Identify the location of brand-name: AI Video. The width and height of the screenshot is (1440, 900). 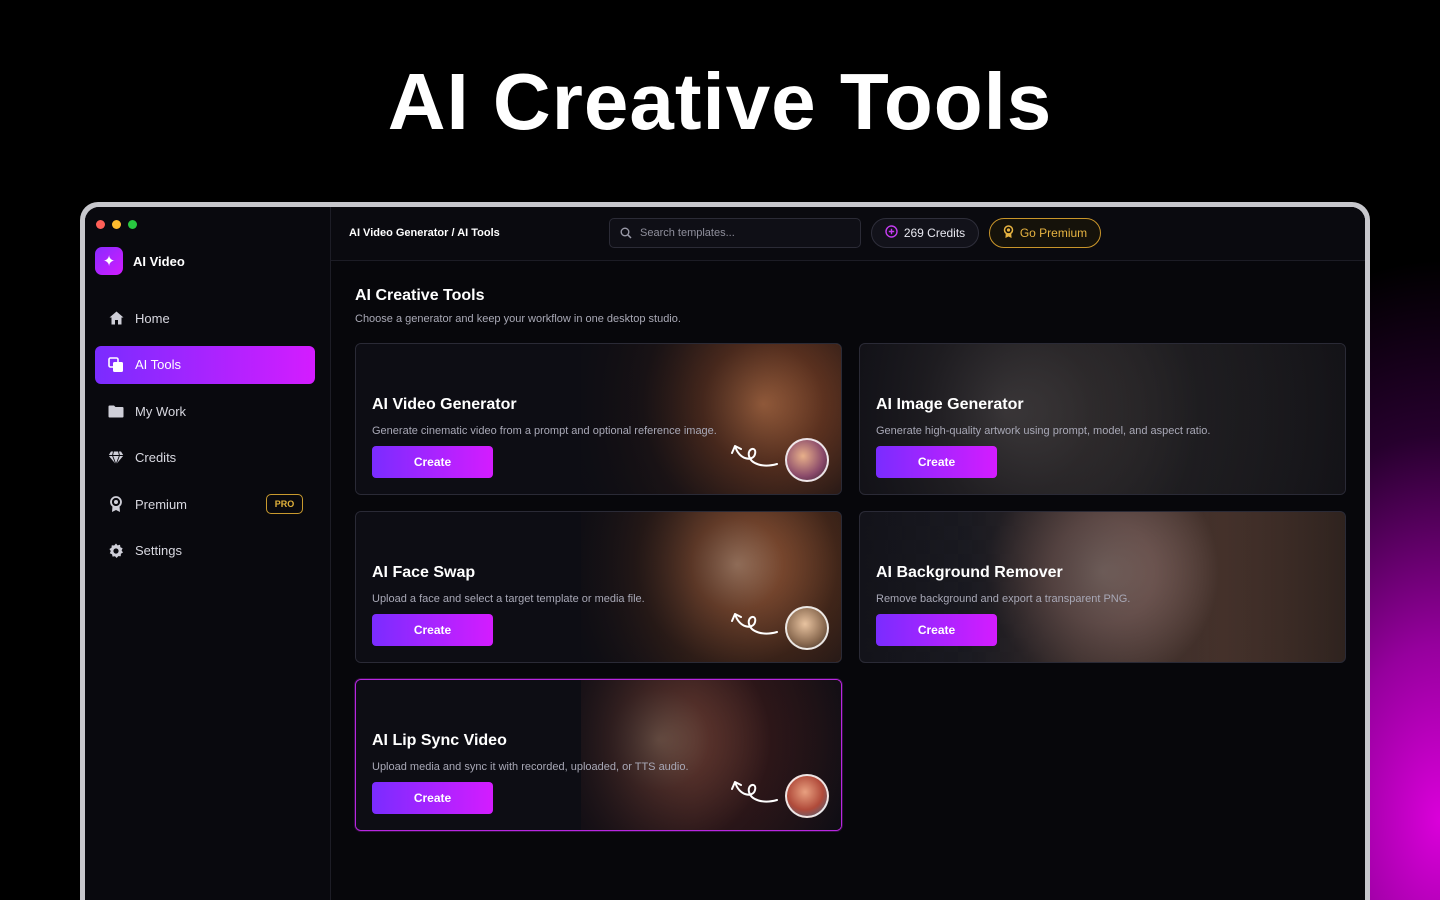
(159, 261).